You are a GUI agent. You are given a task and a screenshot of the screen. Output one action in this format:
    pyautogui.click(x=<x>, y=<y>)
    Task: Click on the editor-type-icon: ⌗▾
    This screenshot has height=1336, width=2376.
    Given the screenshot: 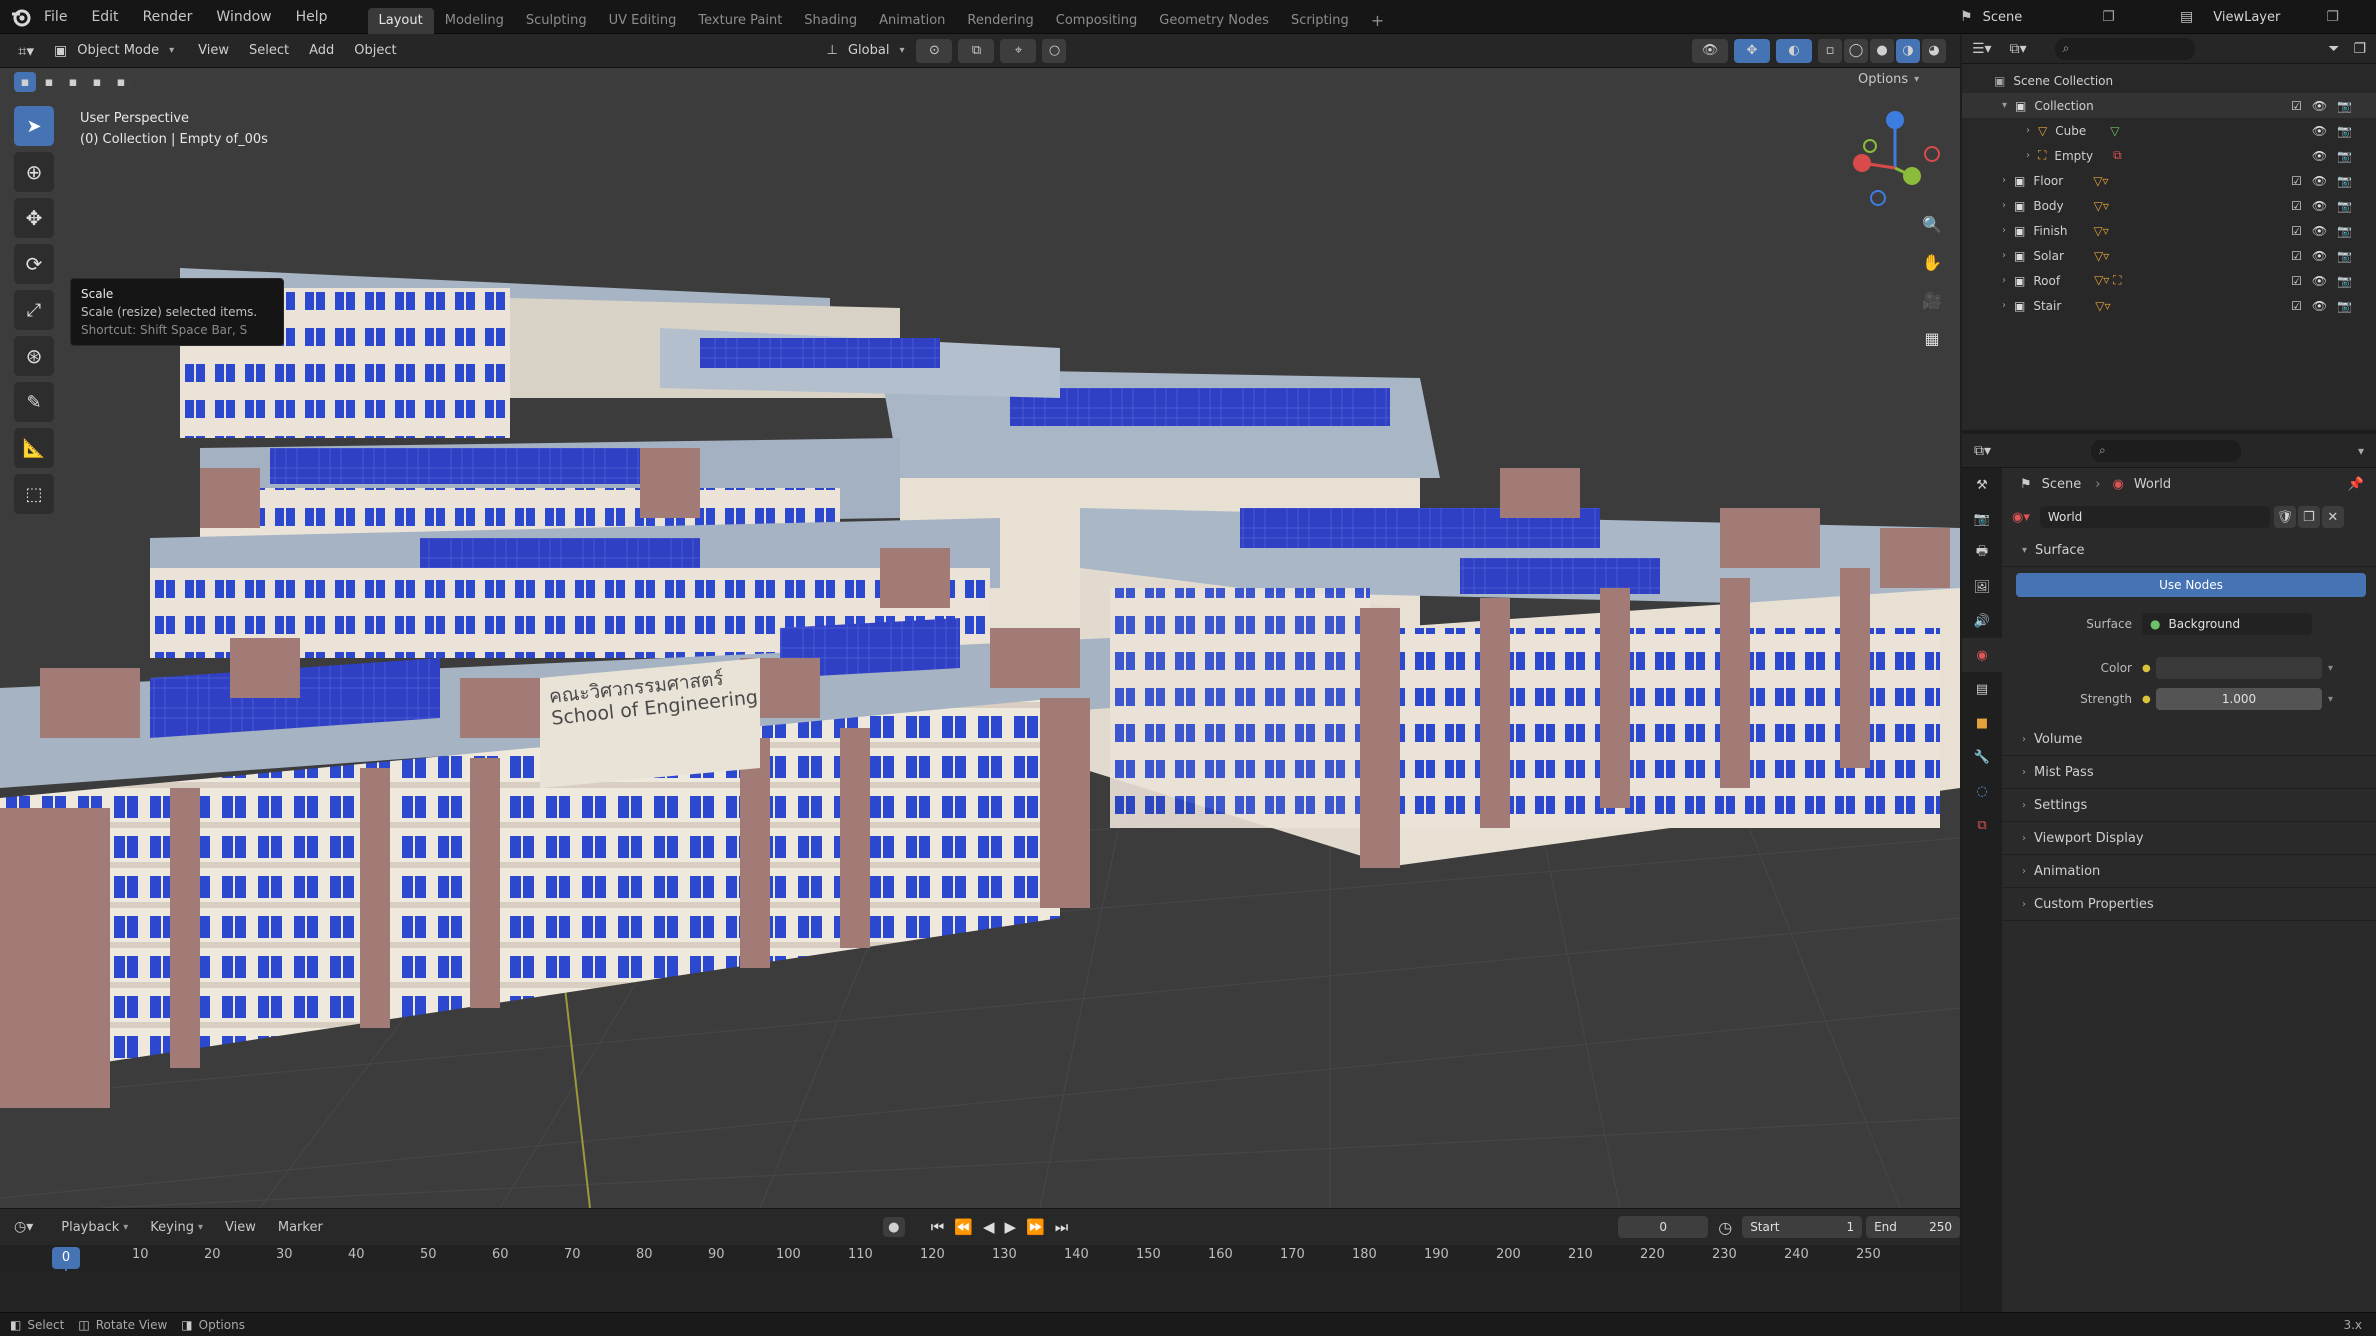 What is the action you would take?
    pyautogui.click(x=22, y=51)
    